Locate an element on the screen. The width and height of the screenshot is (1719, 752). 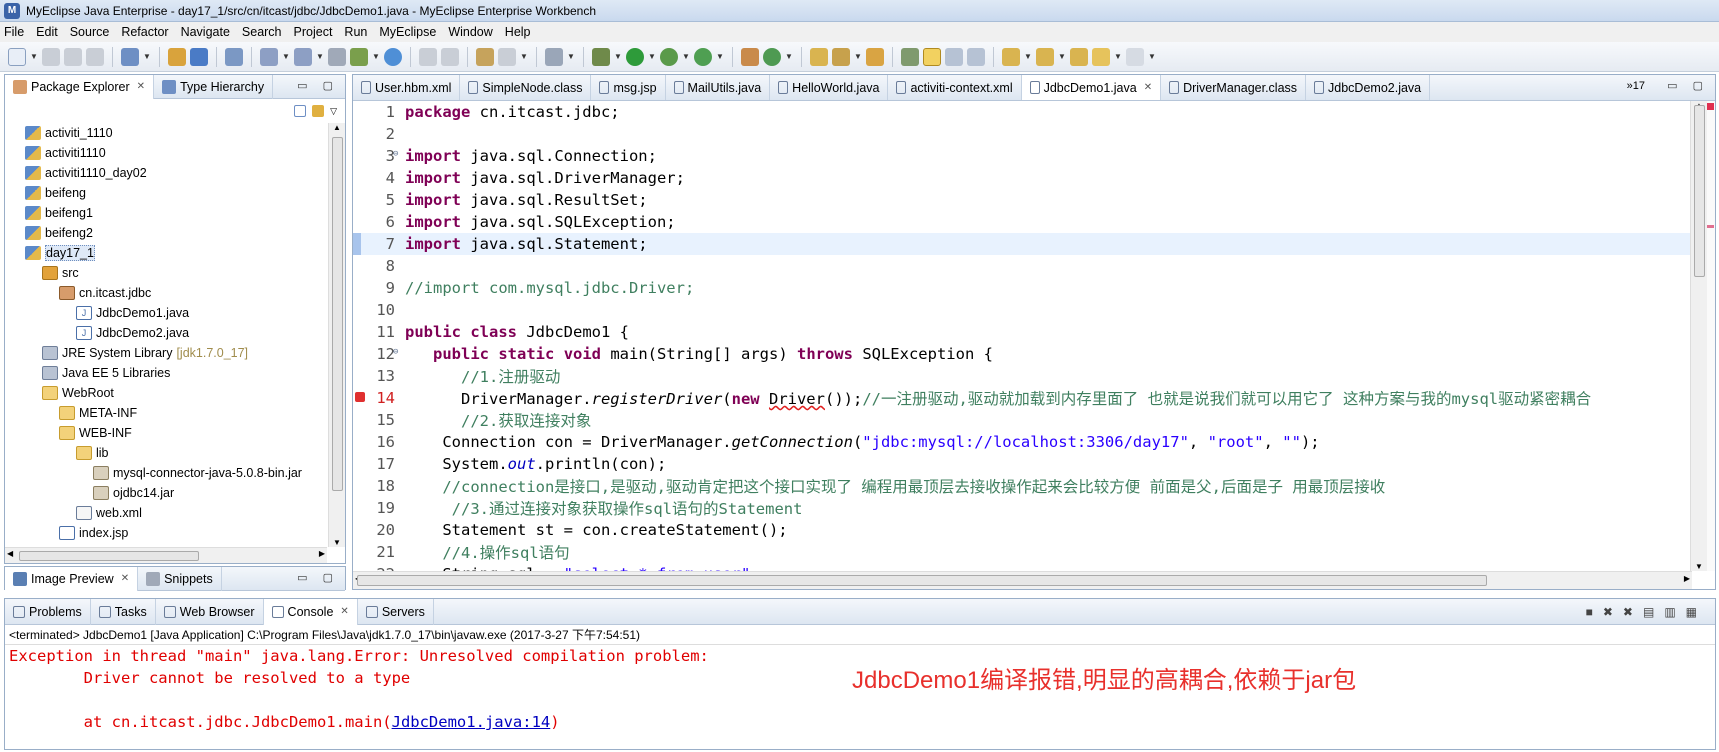
code-line: 19 //3.通过连接对象获取操作sql语句的Statement is located at coordinates (1023, 508).